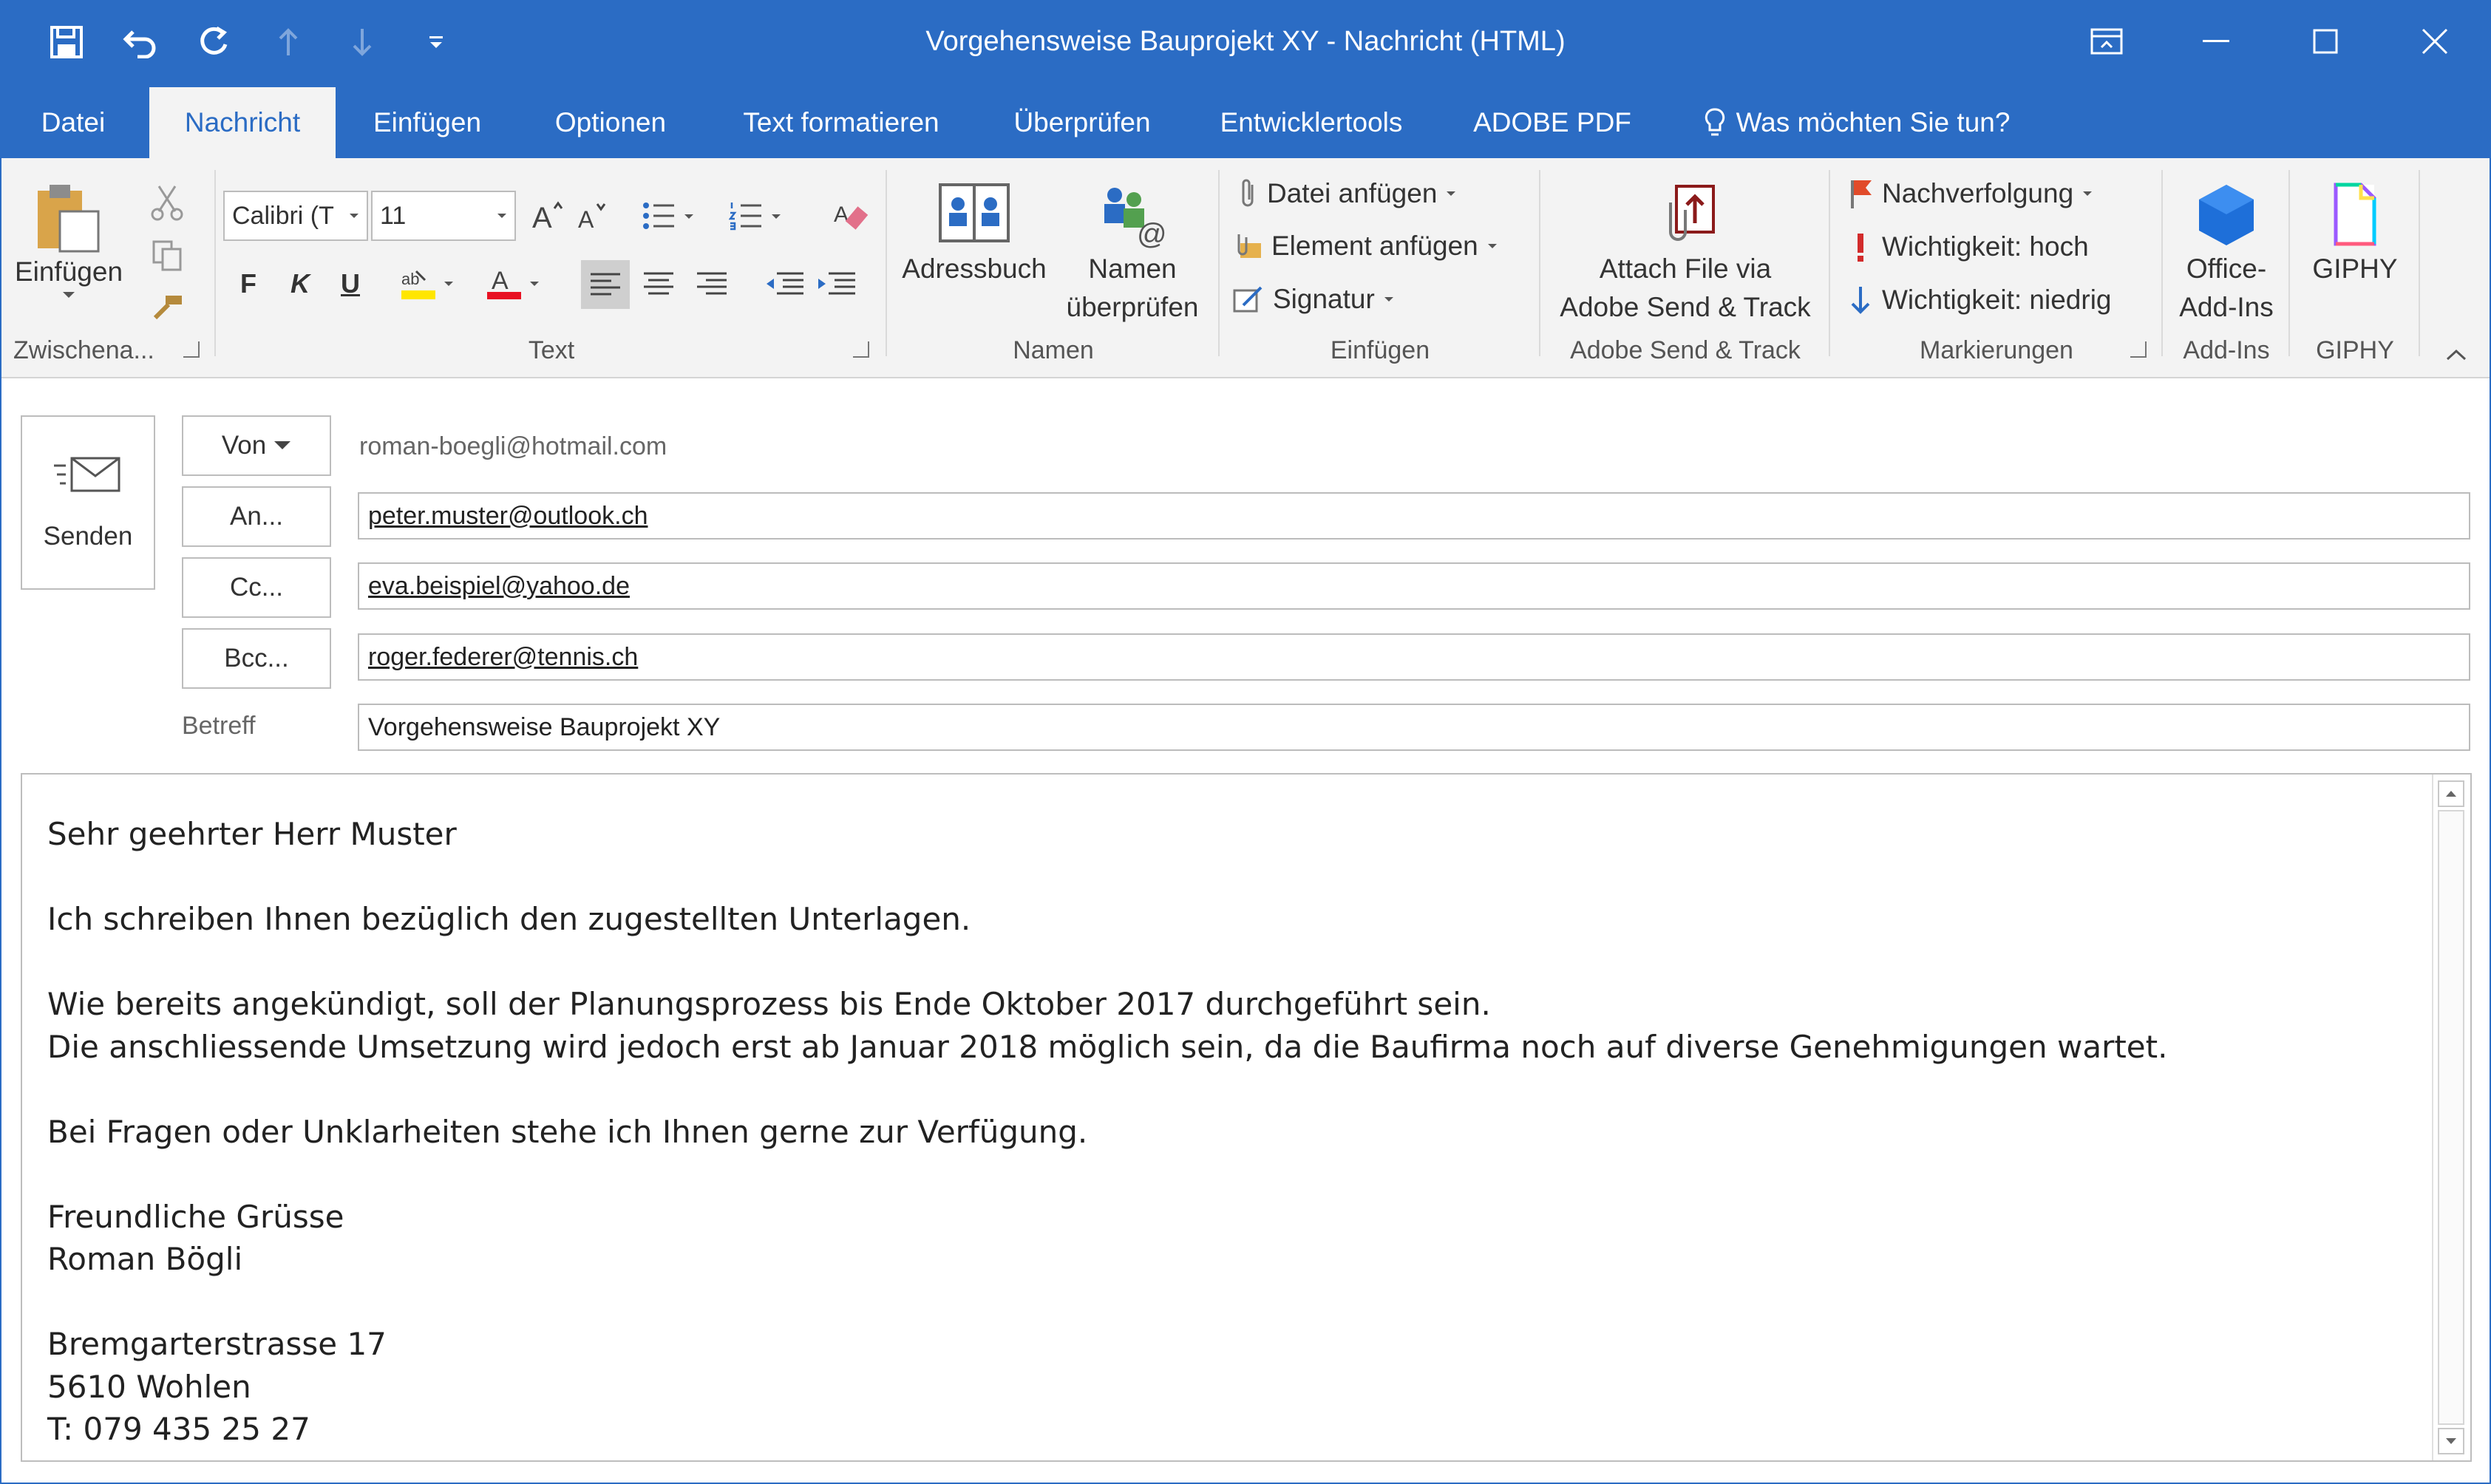 This screenshot has width=2491, height=1484. What do you see at coordinates (66, 42) in the screenshot?
I see `save-icon` at bounding box center [66, 42].